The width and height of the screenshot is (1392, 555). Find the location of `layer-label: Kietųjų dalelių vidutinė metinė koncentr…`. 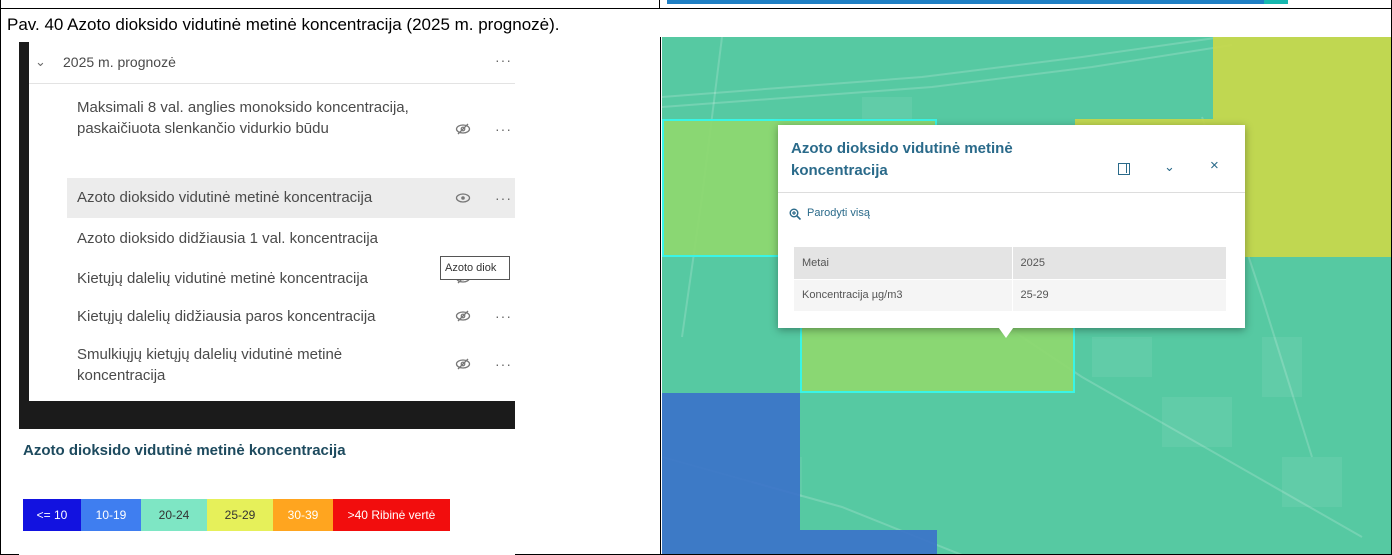

layer-label: Kietųjų dalelių vidutinė metinė koncentr… is located at coordinates (223, 278).